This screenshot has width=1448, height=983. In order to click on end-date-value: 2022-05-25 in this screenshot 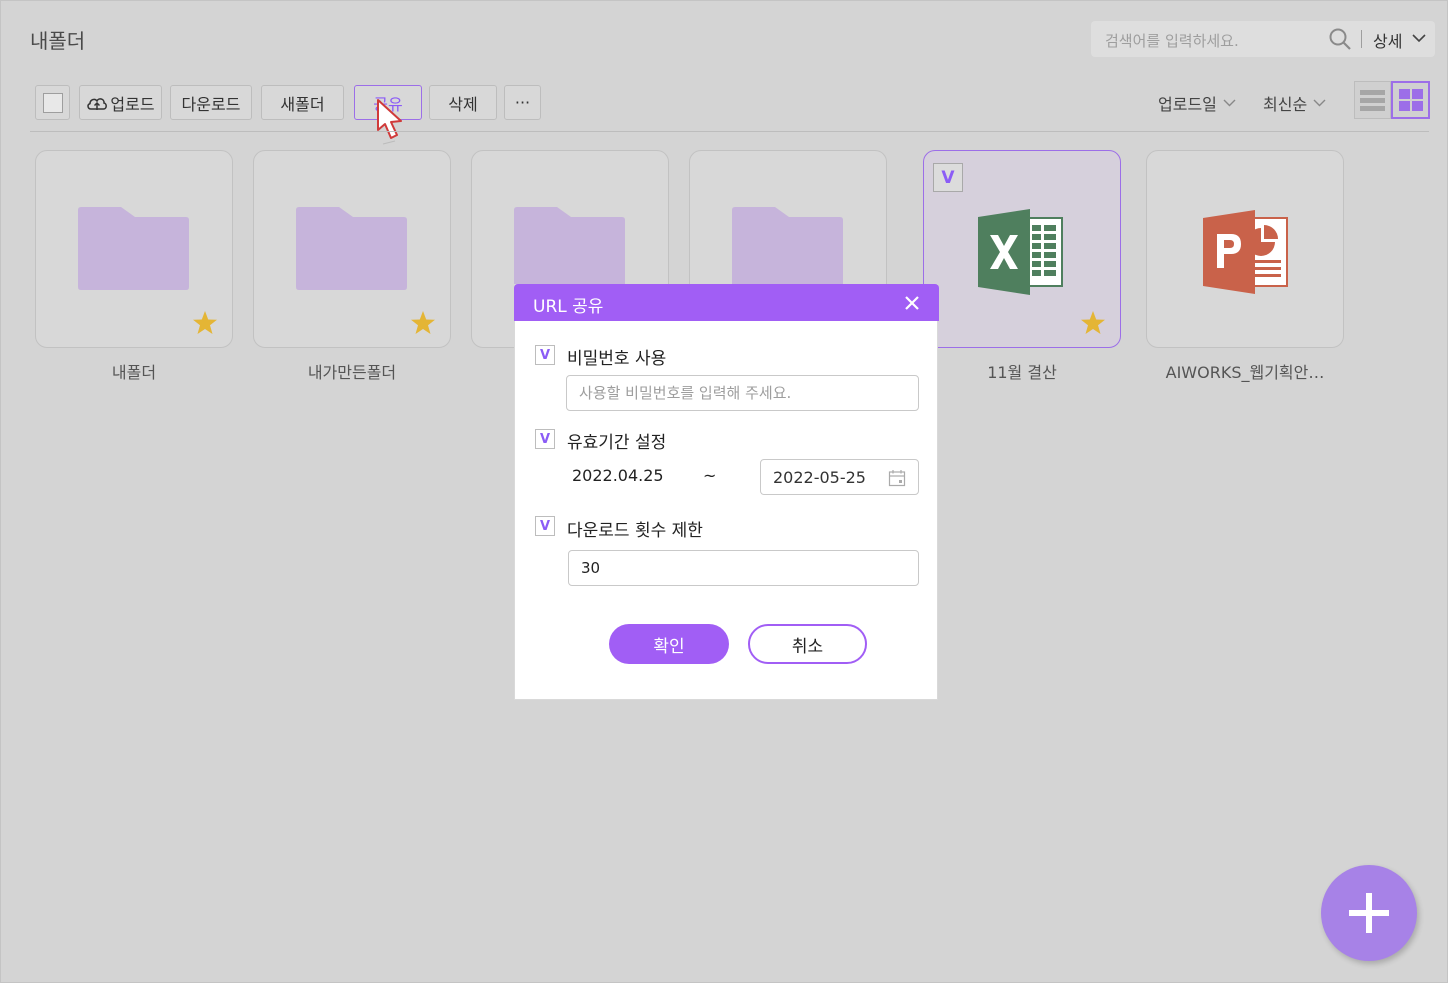, I will do `click(819, 477)`.